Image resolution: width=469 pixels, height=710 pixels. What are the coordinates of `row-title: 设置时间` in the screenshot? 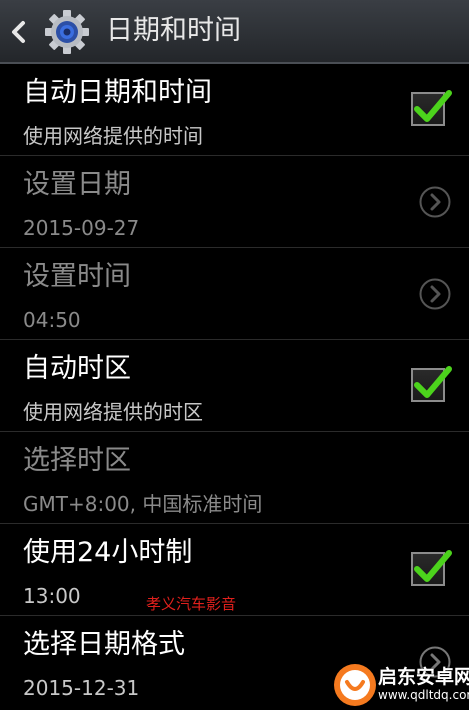 It's located at (77, 276).